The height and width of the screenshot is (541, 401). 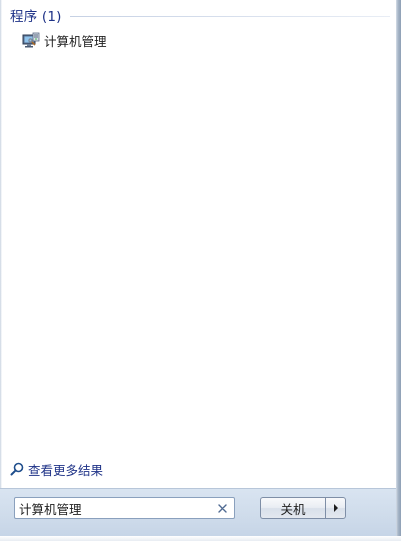 I want to click on menu-right-edge, so click(x=398, y=270).